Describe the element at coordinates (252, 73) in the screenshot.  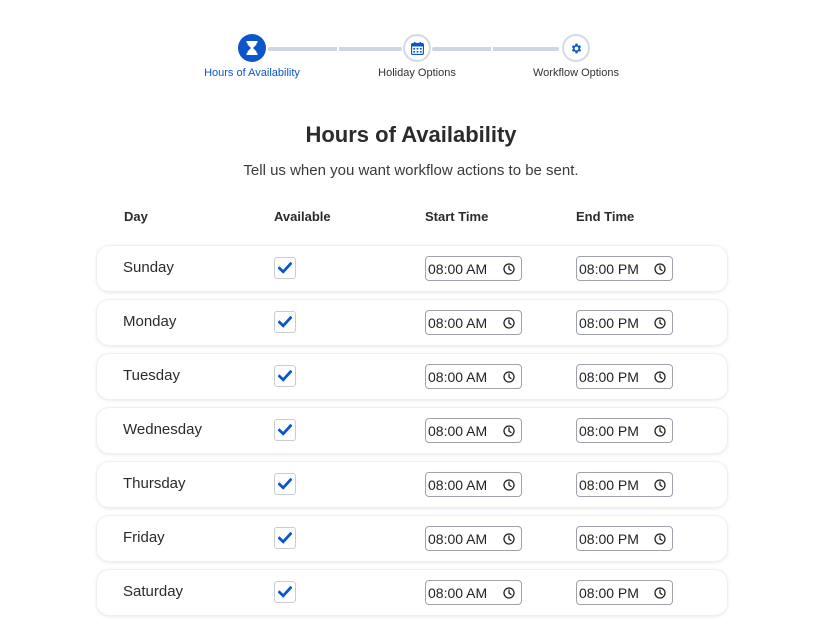
I see `step-label: Hours of Availability` at that location.